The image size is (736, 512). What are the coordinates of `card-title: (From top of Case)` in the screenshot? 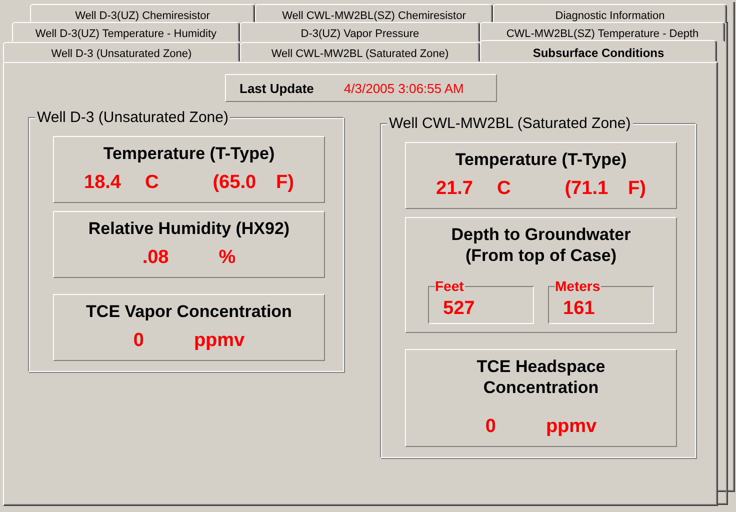 It's located at (541, 255).